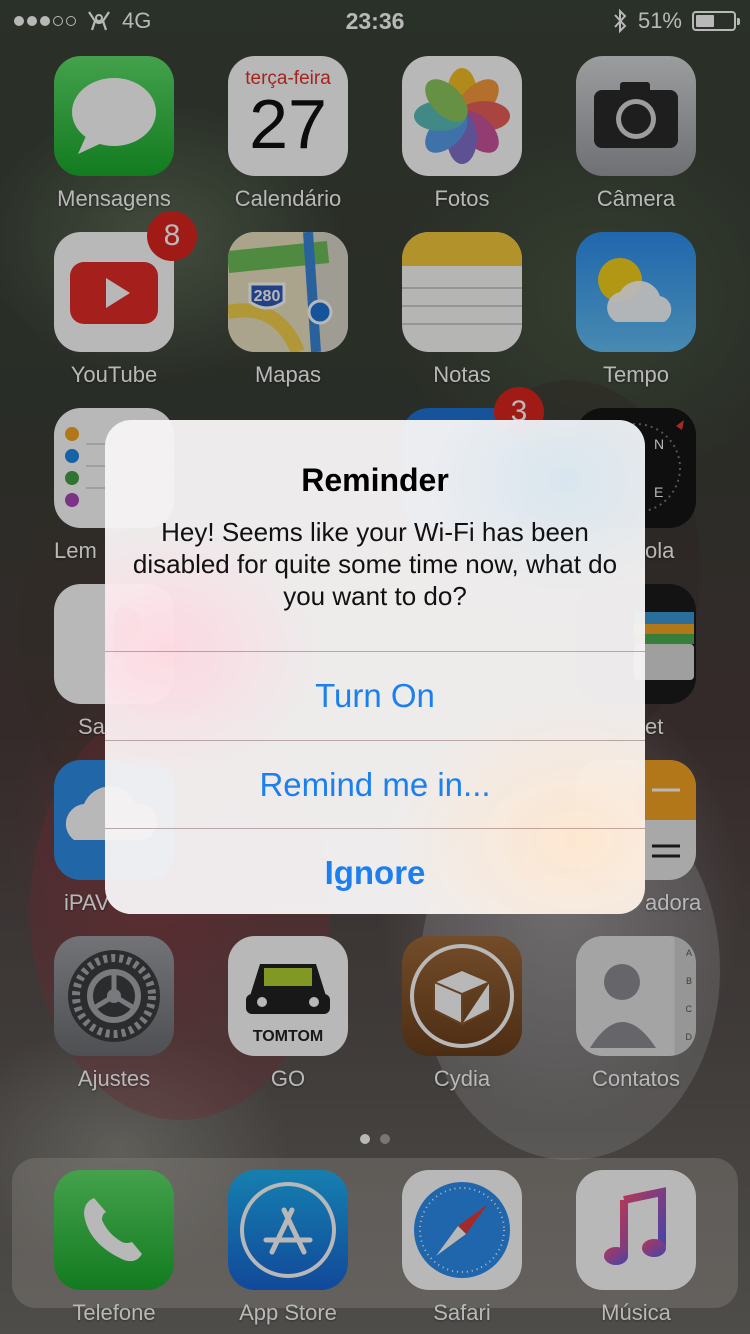 This screenshot has height=1334, width=750. What do you see at coordinates (375, 695) in the screenshot?
I see `turn-on-button: Turn On` at bounding box center [375, 695].